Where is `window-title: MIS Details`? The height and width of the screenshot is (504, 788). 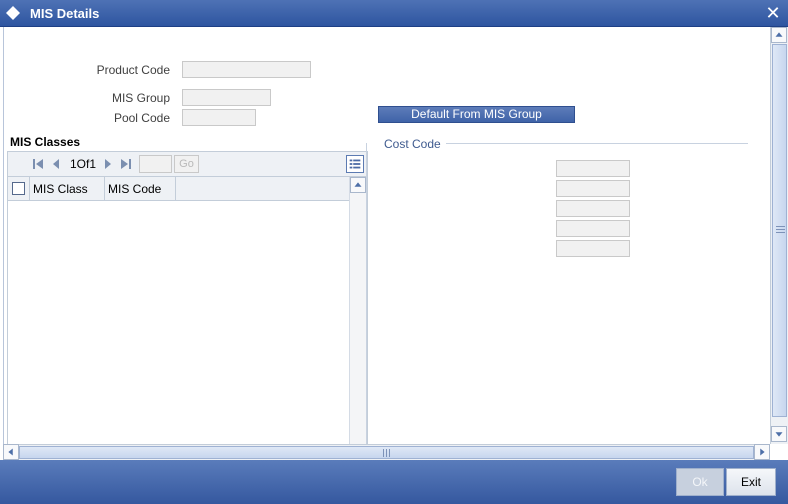
window-title: MIS Details is located at coordinates (65, 13).